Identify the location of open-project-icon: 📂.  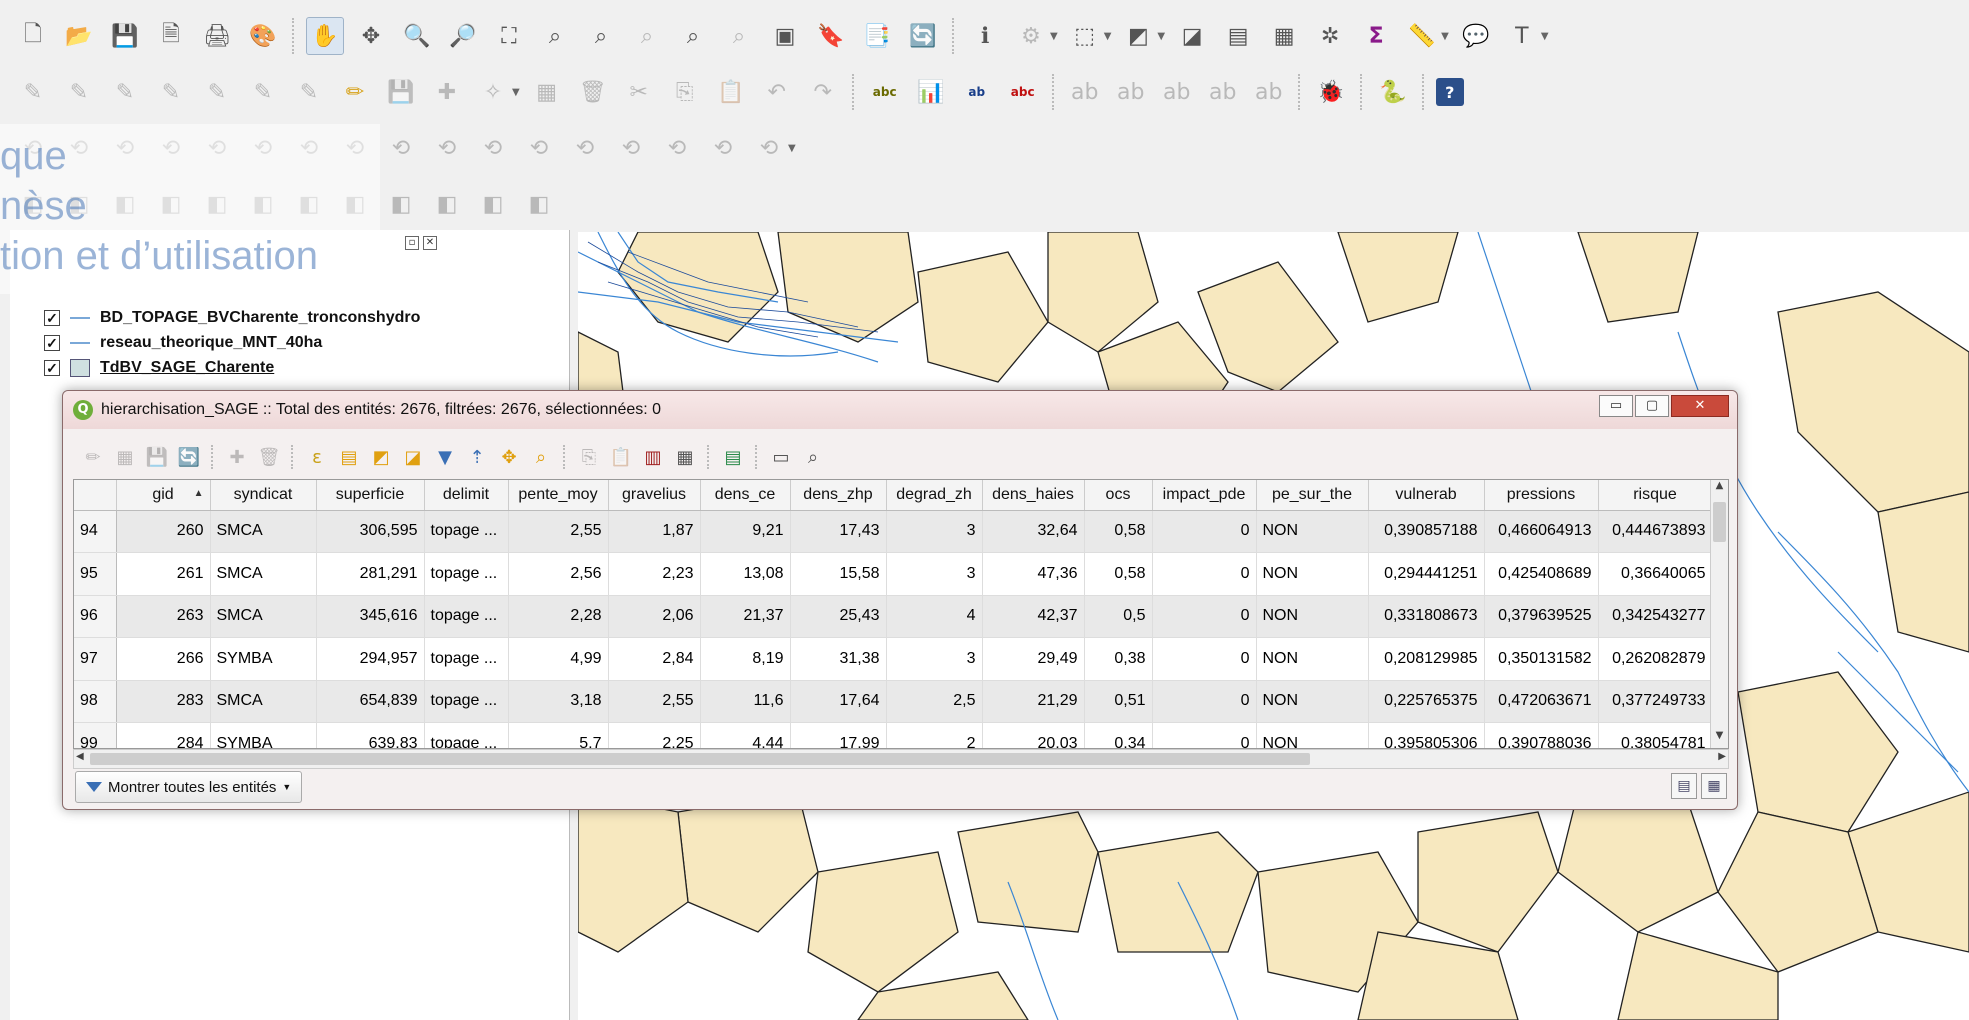
(79, 36).